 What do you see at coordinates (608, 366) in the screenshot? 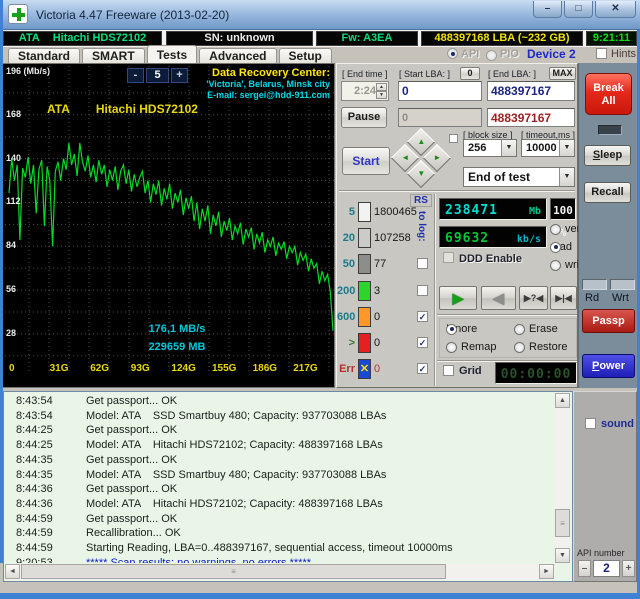
I see `power-button: Power` at bounding box center [608, 366].